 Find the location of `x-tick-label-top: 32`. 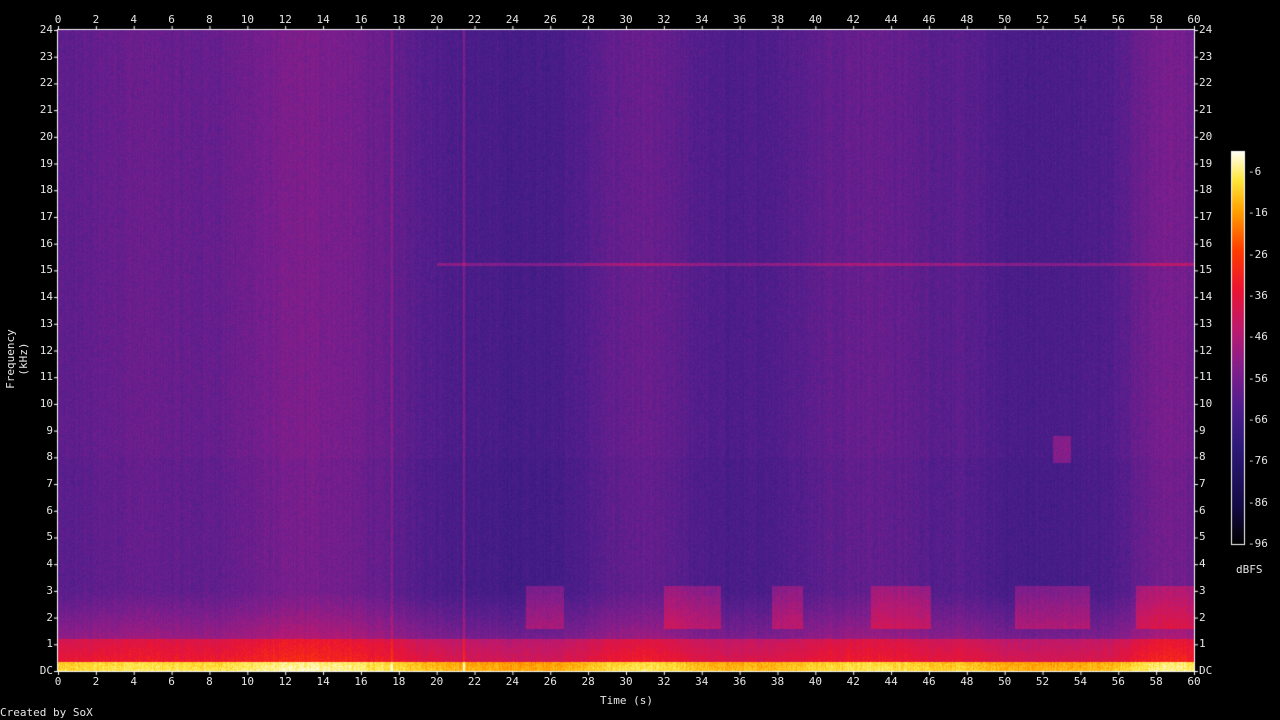

x-tick-label-top: 32 is located at coordinates (664, 19).